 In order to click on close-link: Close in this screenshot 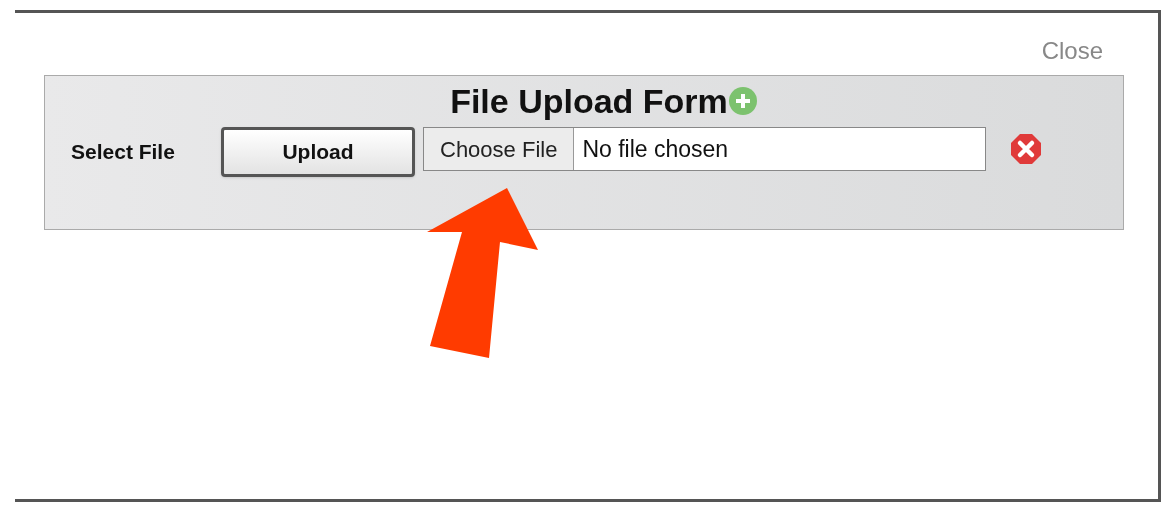, I will do `click(1072, 51)`.